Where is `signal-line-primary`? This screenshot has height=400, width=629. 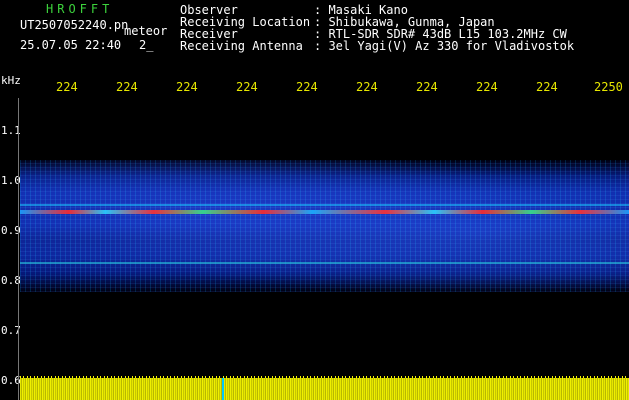
signal-line-primary is located at coordinates (324, 212).